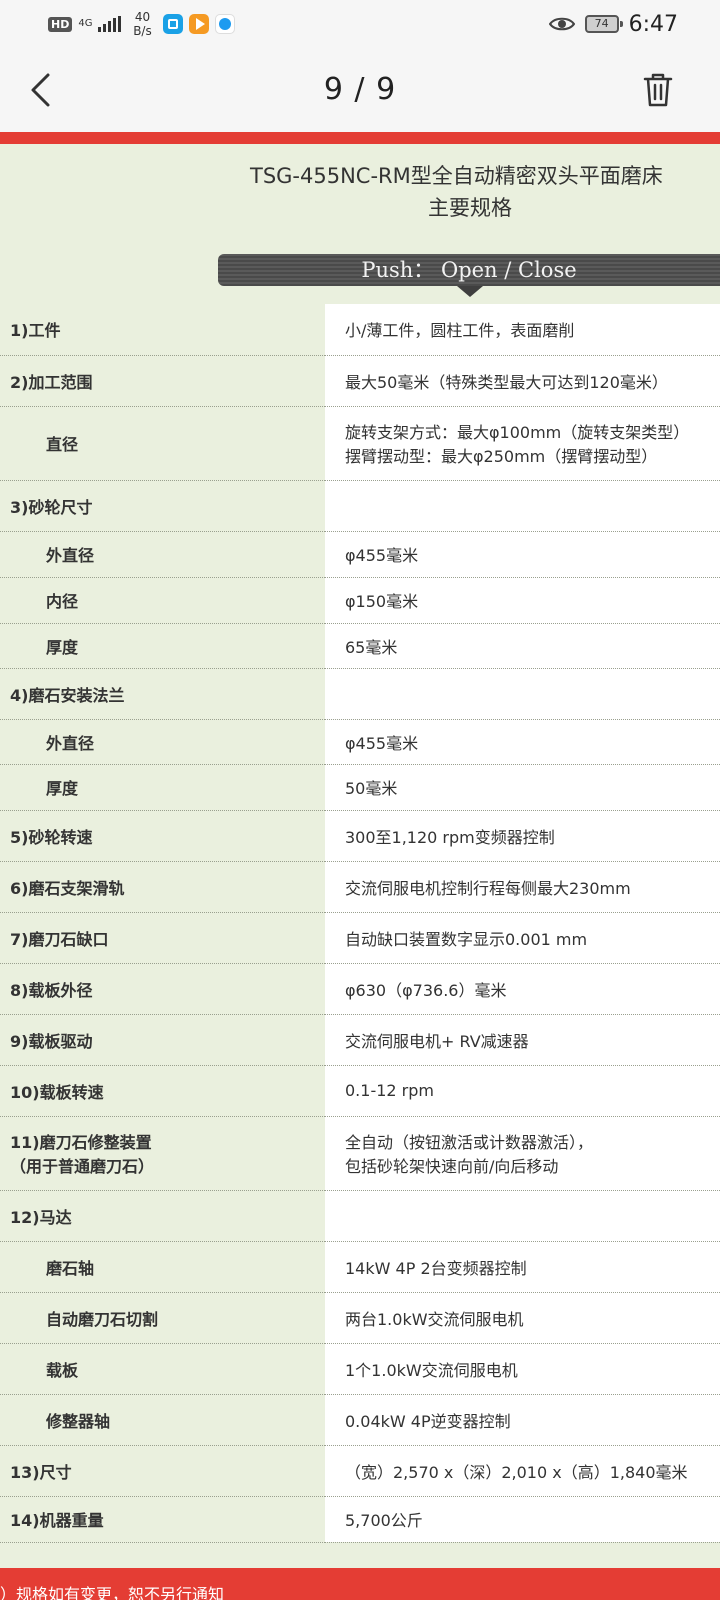 Image resolution: width=720 pixels, height=1600 pixels. I want to click on table-row: 12)马达, so click(360, 1216).